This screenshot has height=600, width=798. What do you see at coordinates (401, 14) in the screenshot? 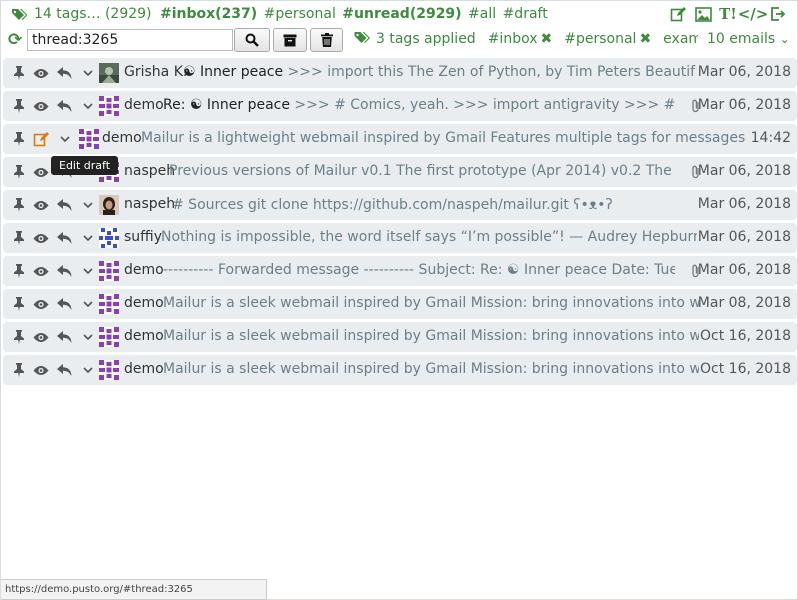
I see `tag-link-unread: #unread(2929)` at bounding box center [401, 14].